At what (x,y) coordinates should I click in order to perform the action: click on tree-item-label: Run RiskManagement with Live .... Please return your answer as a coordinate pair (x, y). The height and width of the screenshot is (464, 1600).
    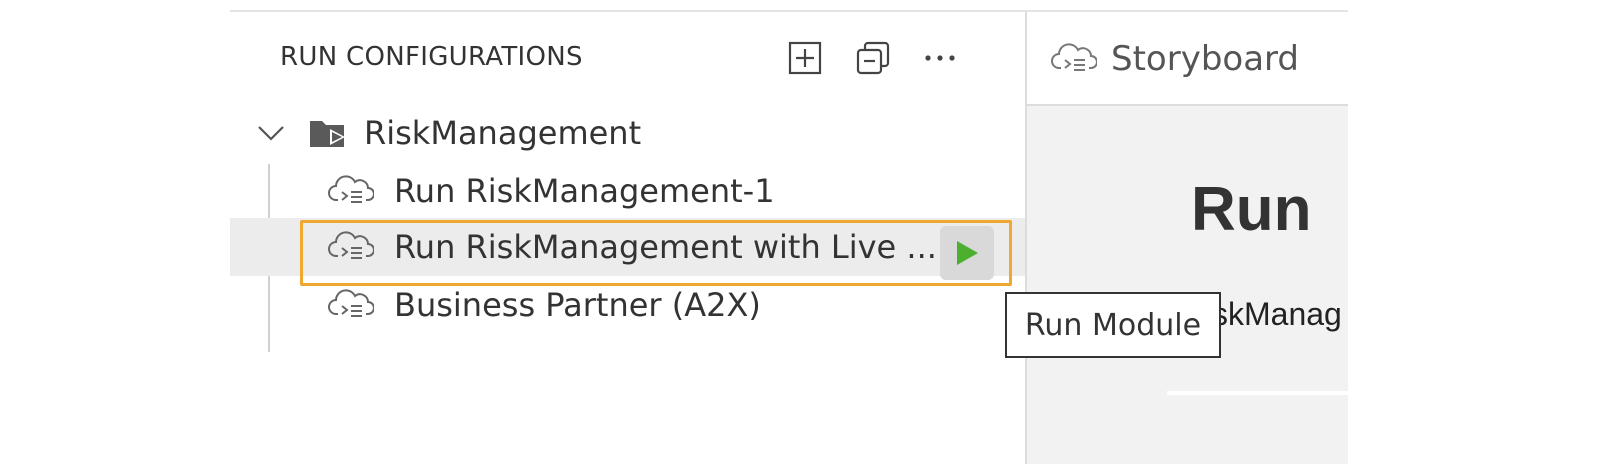
    Looking at the image, I should click on (665, 247).